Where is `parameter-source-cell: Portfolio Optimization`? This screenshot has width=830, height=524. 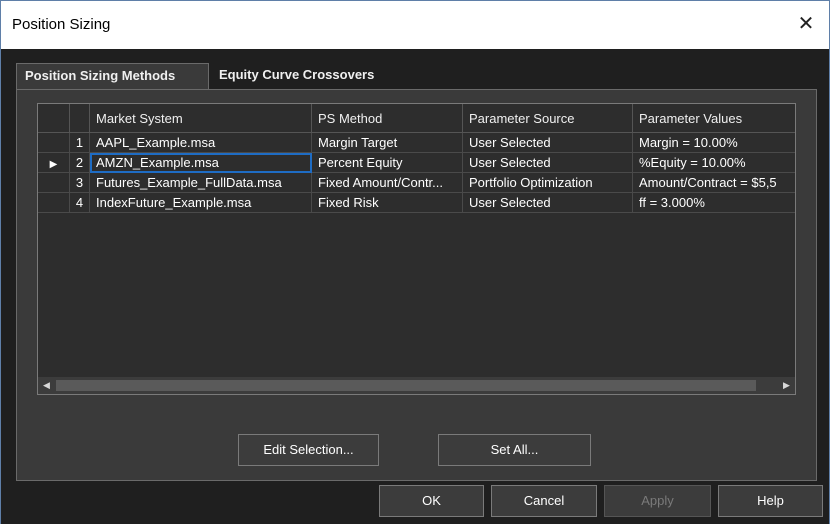
parameter-source-cell: Portfolio Optimization is located at coordinates (548, 183).